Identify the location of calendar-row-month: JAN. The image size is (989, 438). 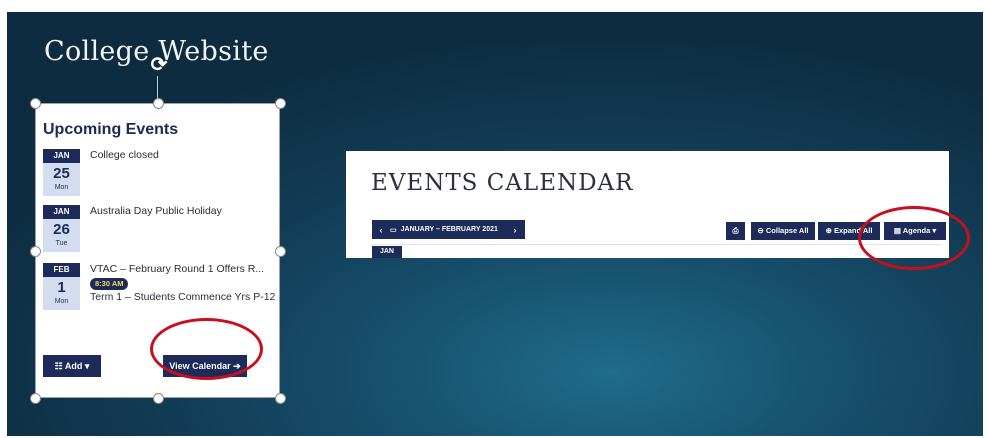
(387, 252).